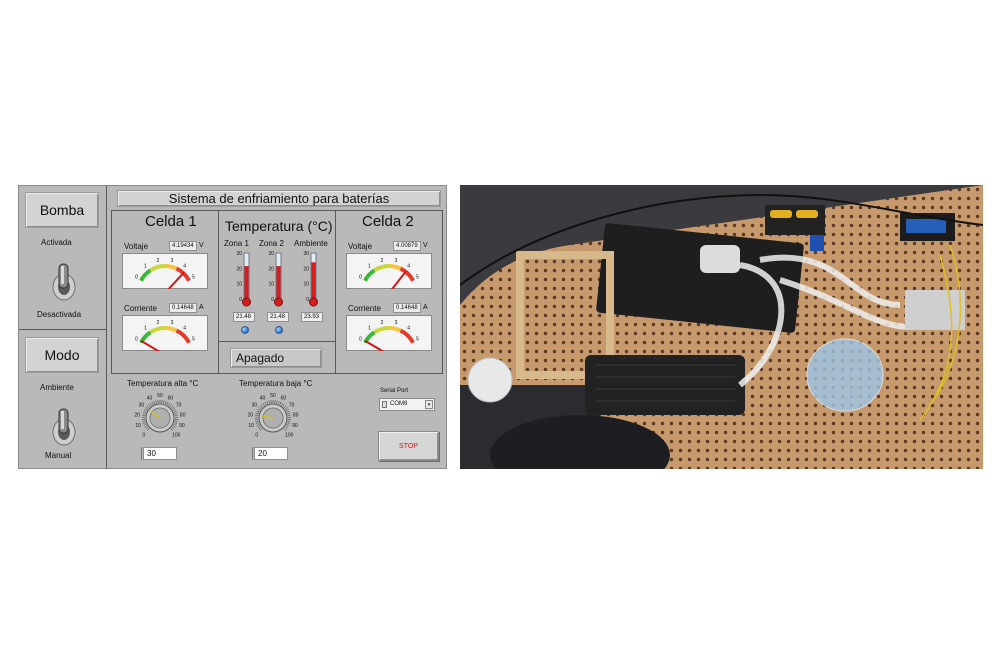  I want to click on cell1-current-label: Corriente, so click(140, 308).